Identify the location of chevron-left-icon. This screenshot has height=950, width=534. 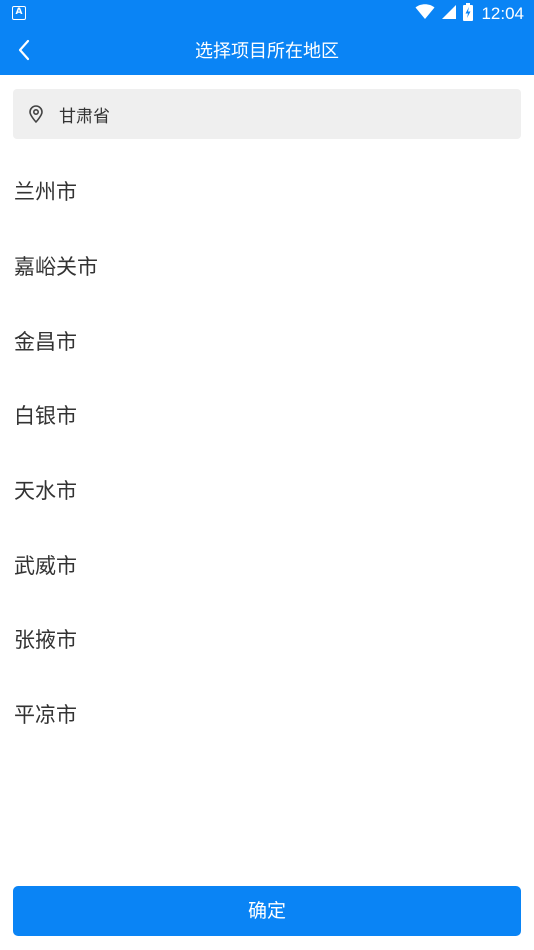
(24, 52).